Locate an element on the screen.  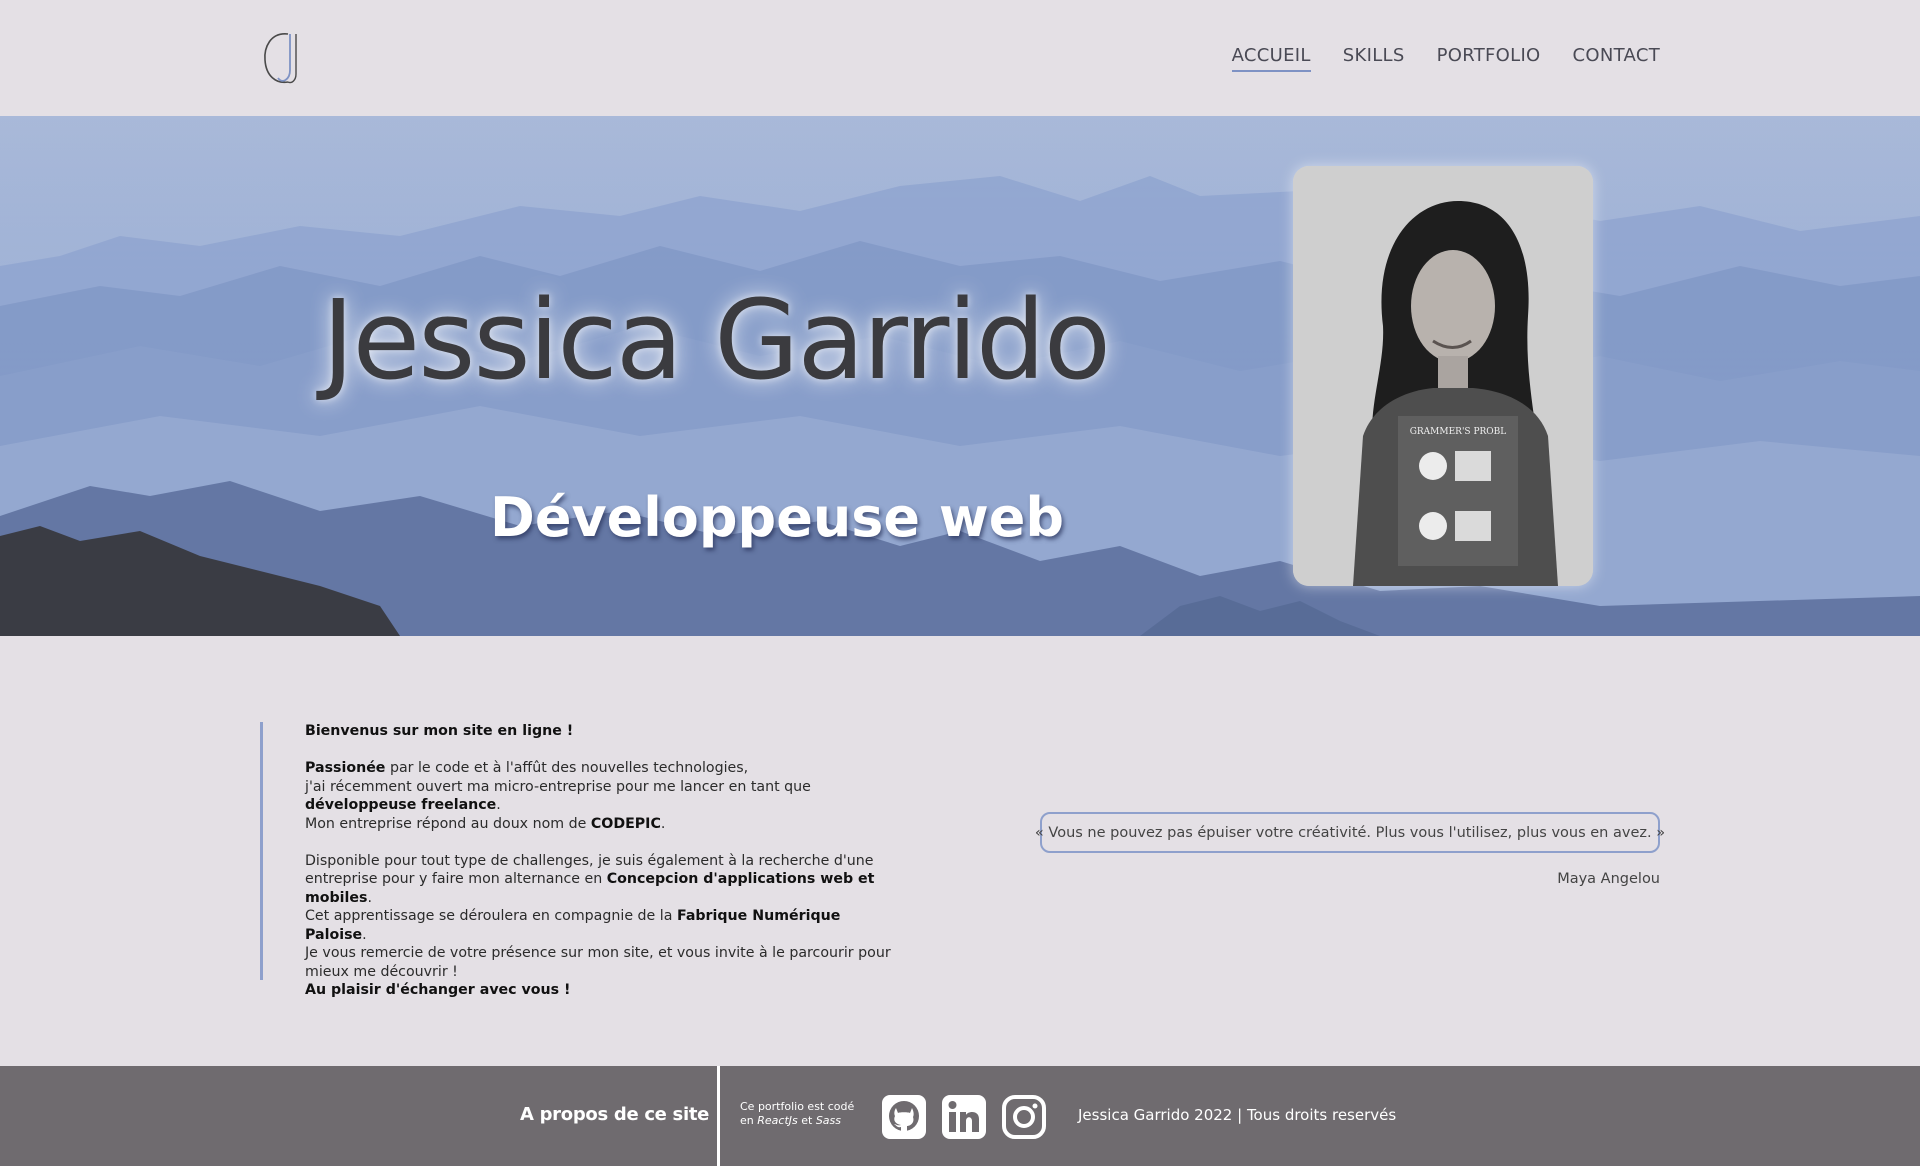
nav-item-accueil: ACCUEIL is located at coordinates (1271, 58).